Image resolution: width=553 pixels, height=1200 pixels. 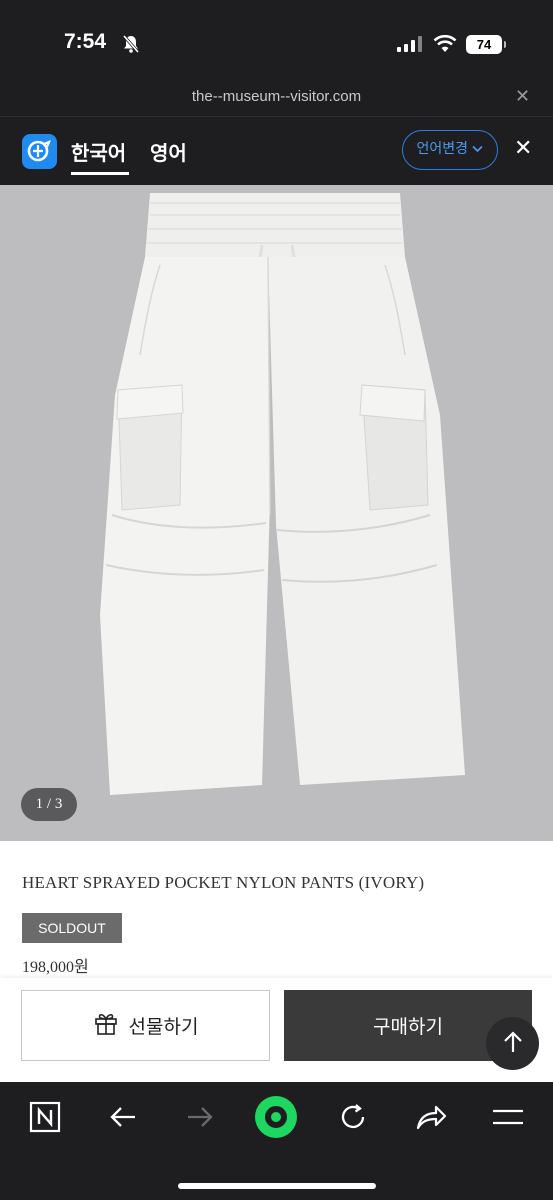 I want to click on cellular-signal-icon, so click(x=410, y=46).